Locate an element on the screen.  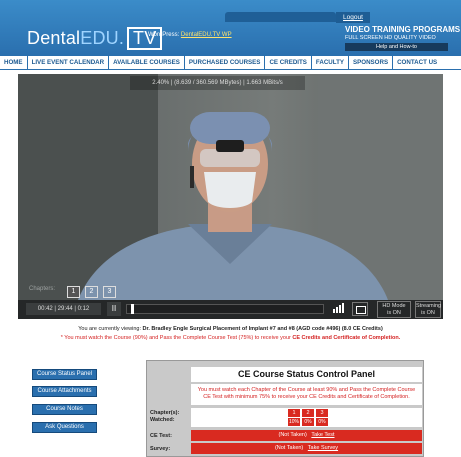
chapter-2-button: 2 is located at coordinates (91, 292).